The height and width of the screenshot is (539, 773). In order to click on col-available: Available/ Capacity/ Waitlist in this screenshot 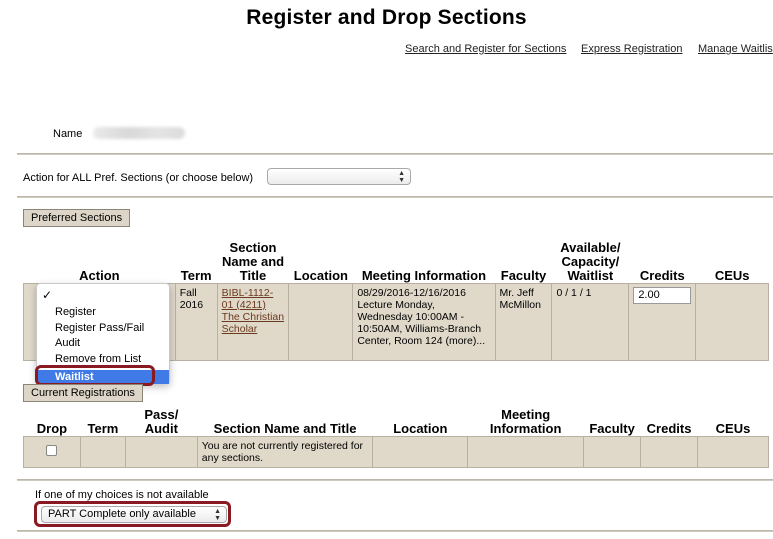, I will do `click(590, 261)`.